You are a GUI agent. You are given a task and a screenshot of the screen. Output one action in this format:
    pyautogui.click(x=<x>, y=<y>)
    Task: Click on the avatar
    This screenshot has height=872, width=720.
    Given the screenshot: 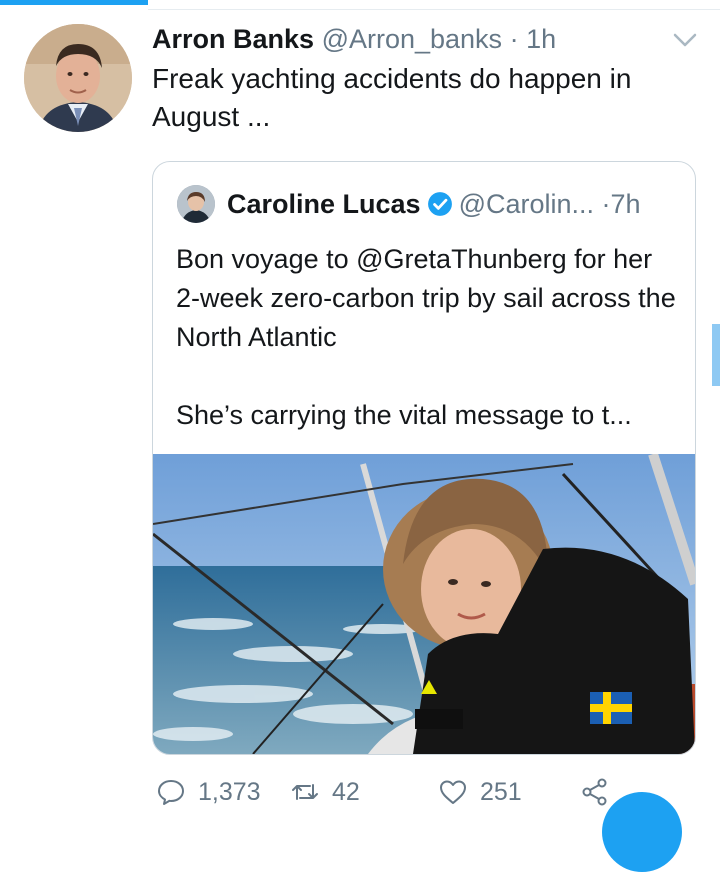 What is the action you would take?
    pyautogui.click(x=78, y=78)
    